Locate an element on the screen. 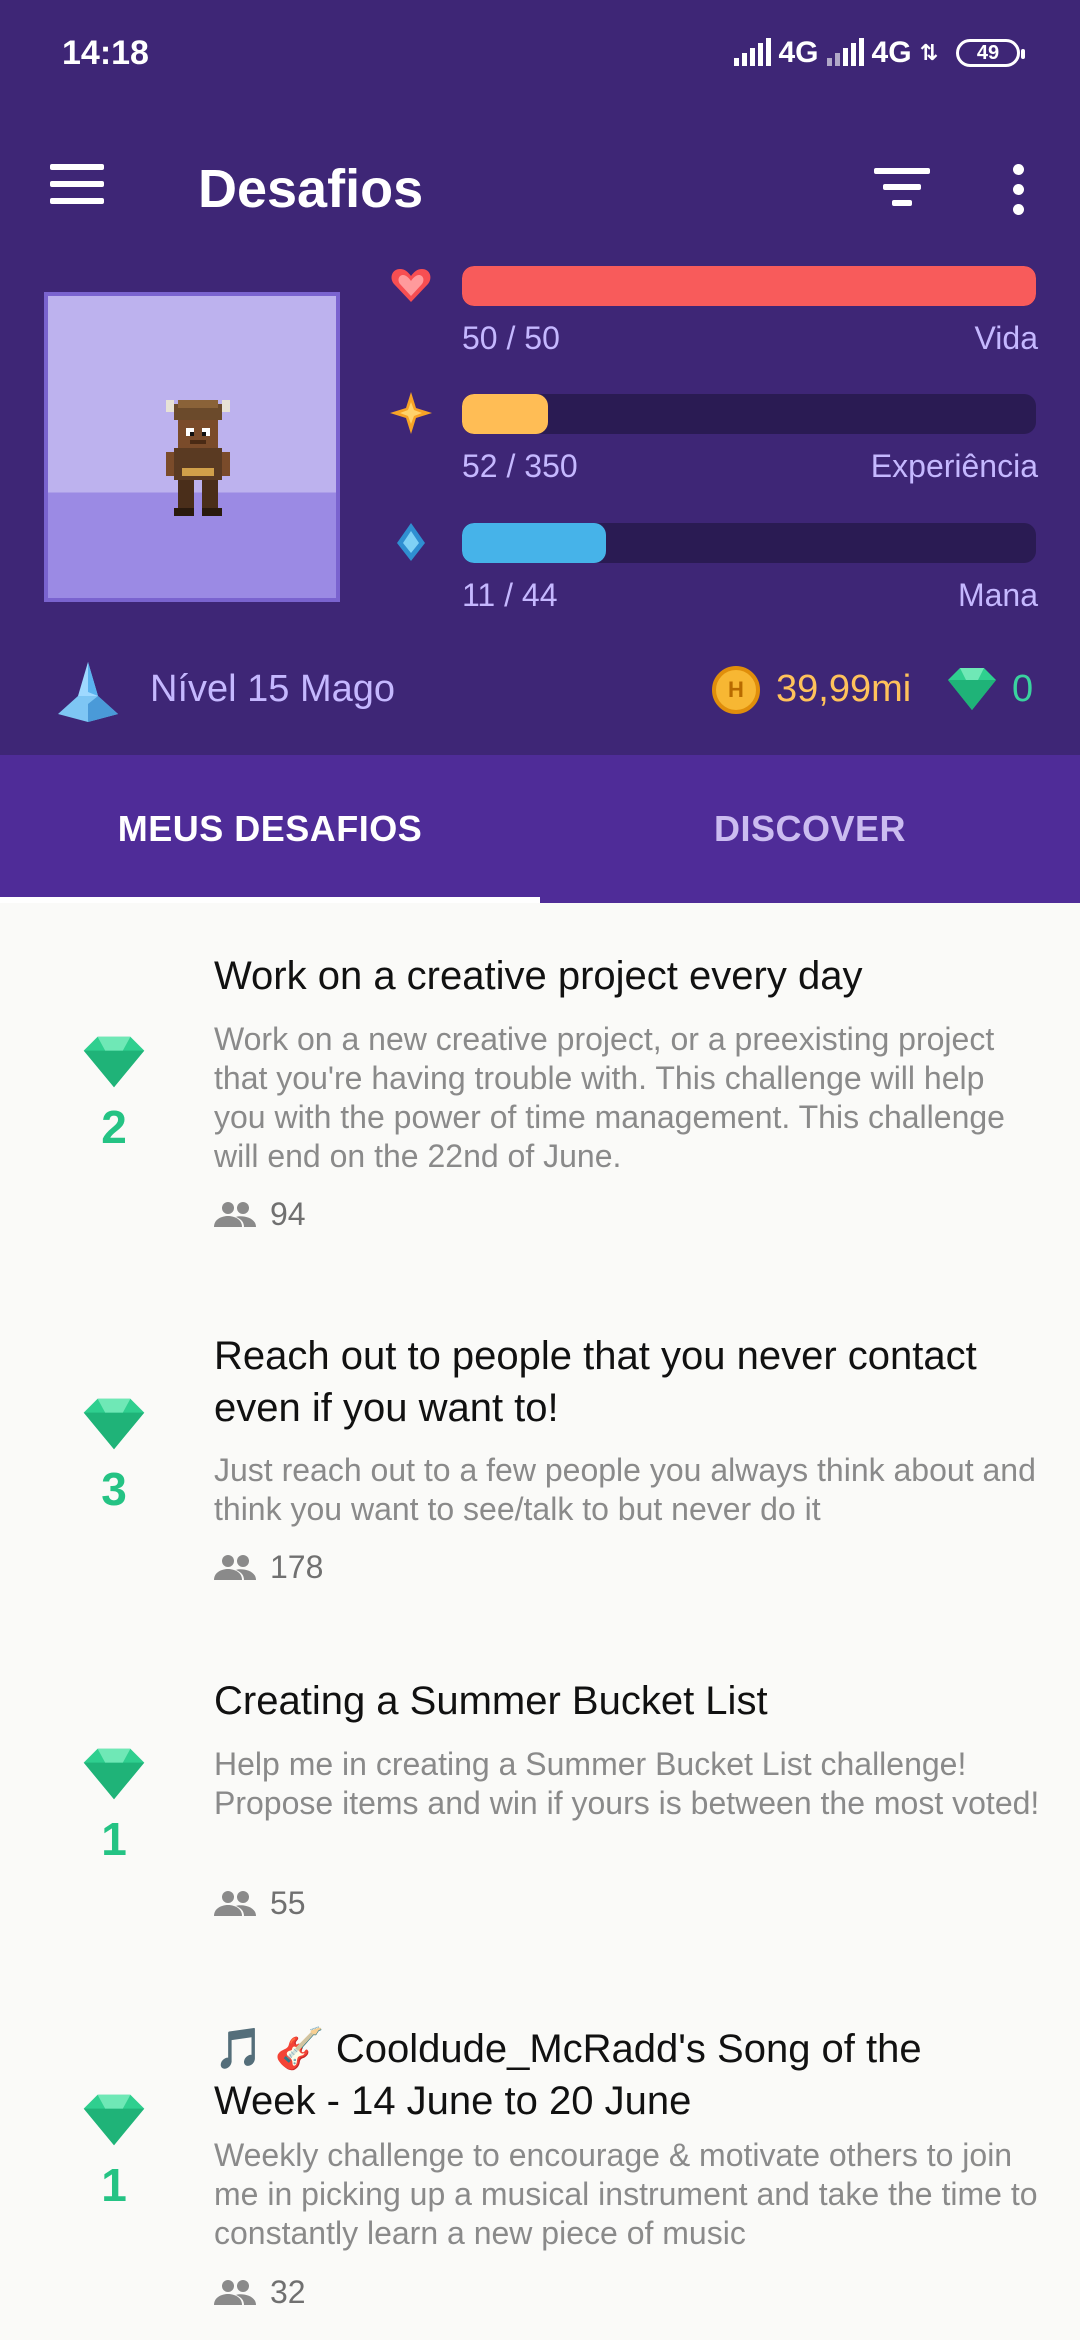 The height and width of the screenshot is (2340, 1080). member-count-value: 55 is located at coordinates (288, 1903).